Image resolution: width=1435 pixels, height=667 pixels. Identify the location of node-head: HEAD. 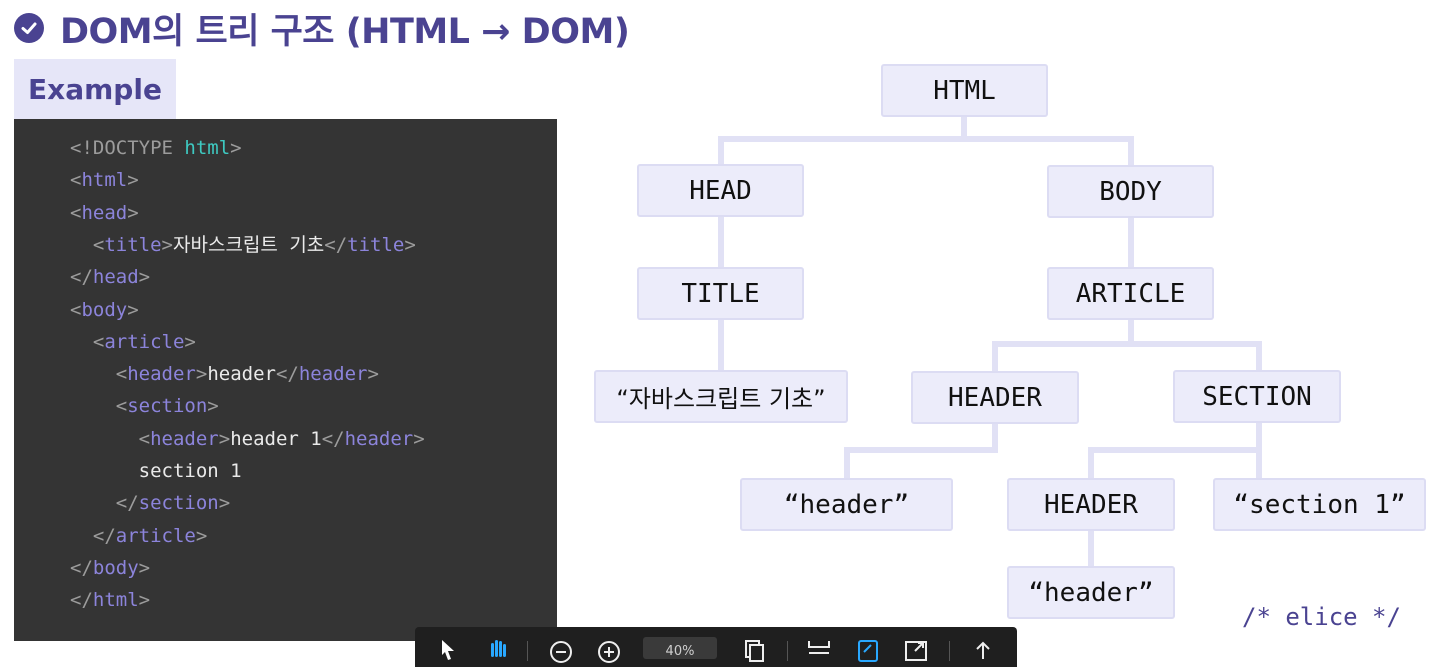
(720, 190).